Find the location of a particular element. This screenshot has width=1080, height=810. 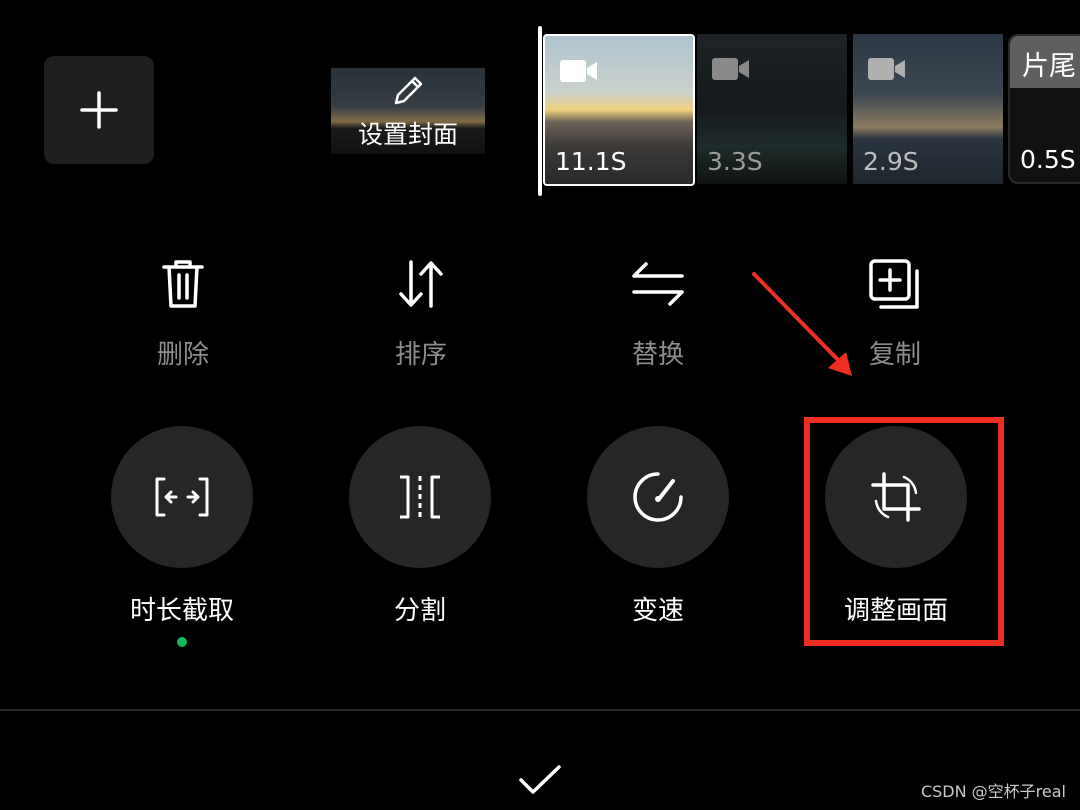

ending-clip-thumbnail: 片尾 0.5S is located at coordinates (1044, 109).